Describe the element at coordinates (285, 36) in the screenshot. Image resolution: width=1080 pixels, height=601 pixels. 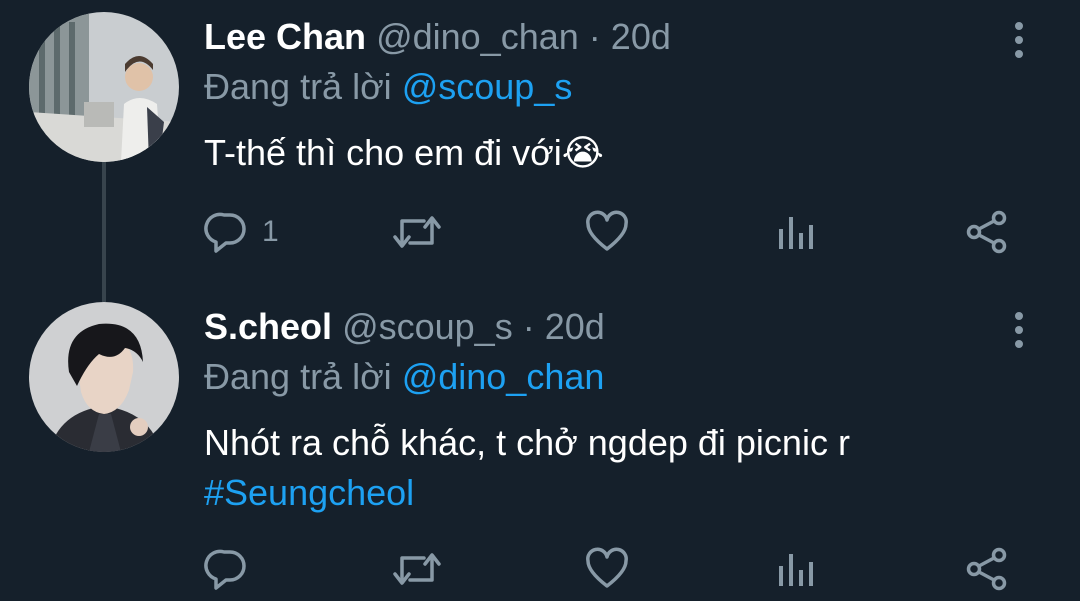
I see `display-name: Lee Chan` at that location.